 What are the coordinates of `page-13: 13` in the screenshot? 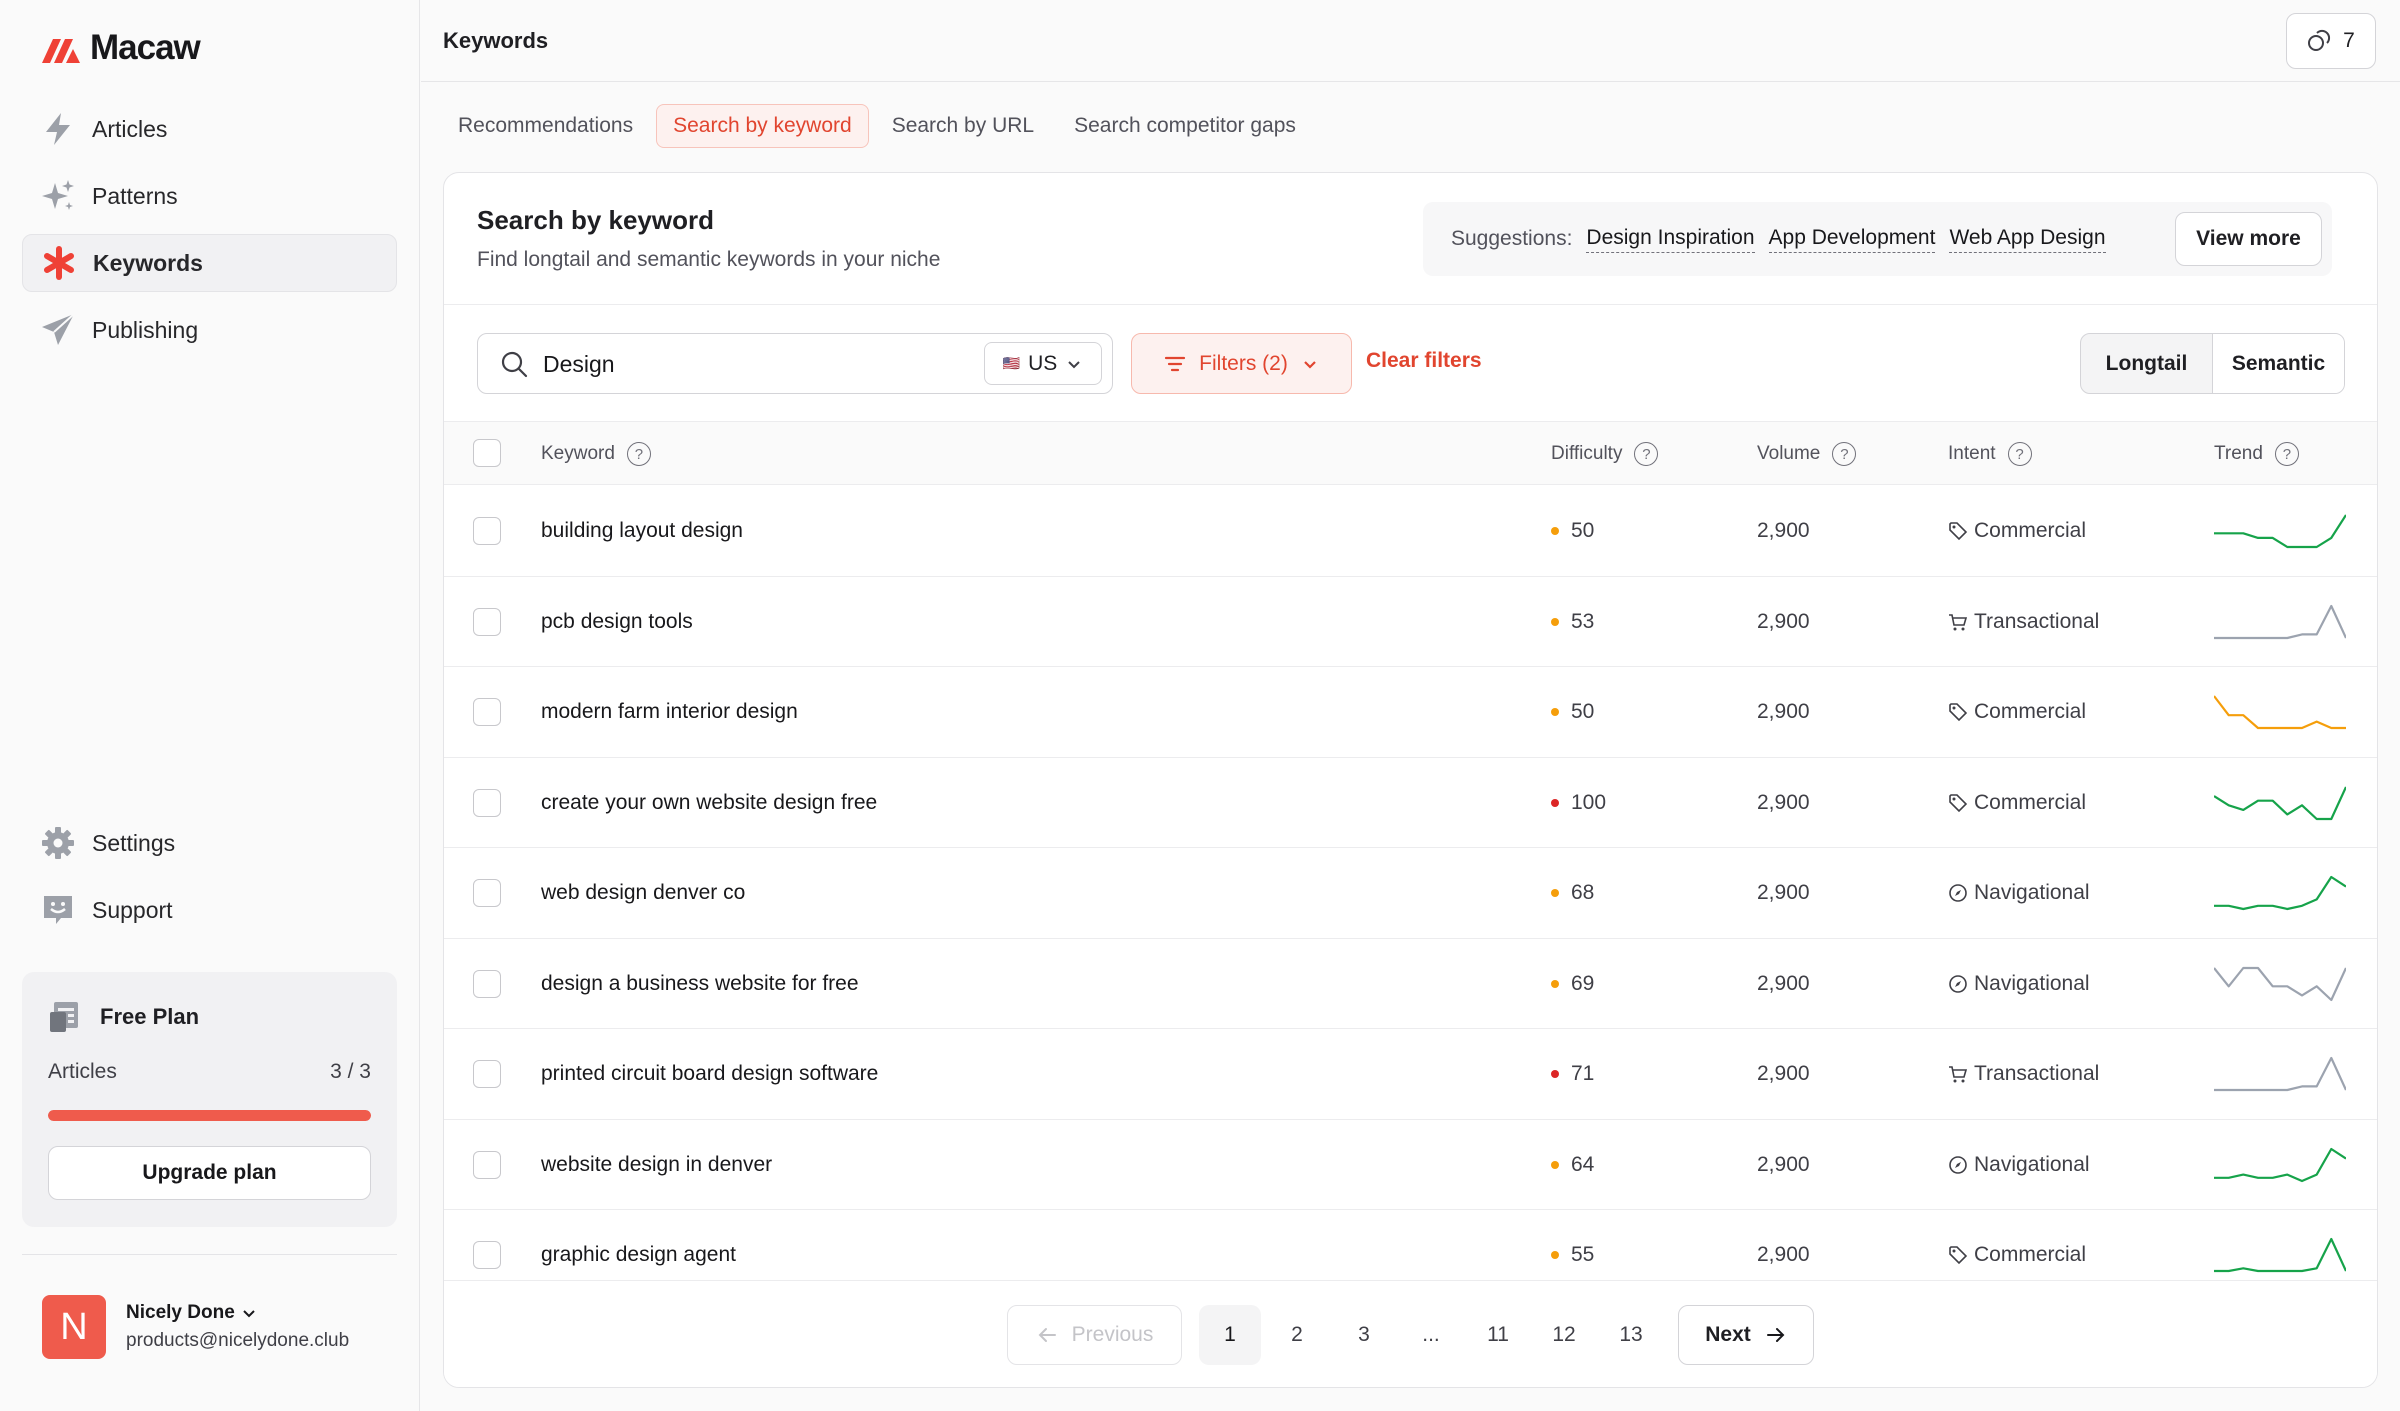 It's located at (1631, 1335).